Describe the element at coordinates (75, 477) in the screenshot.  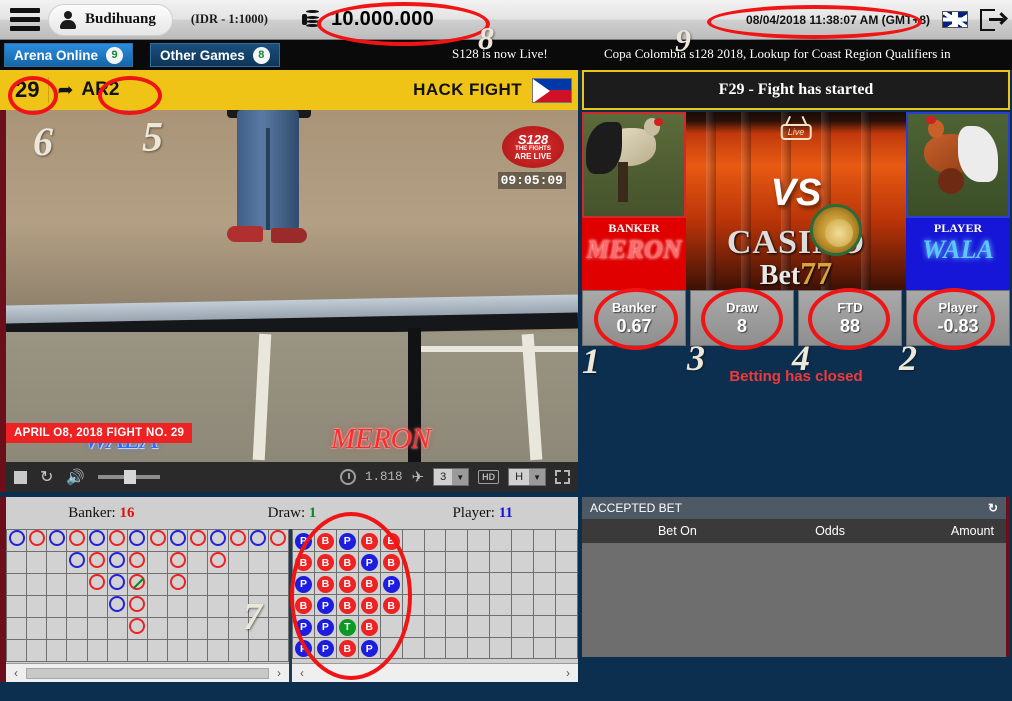
I see `volume-icon: 🔊` at that location.